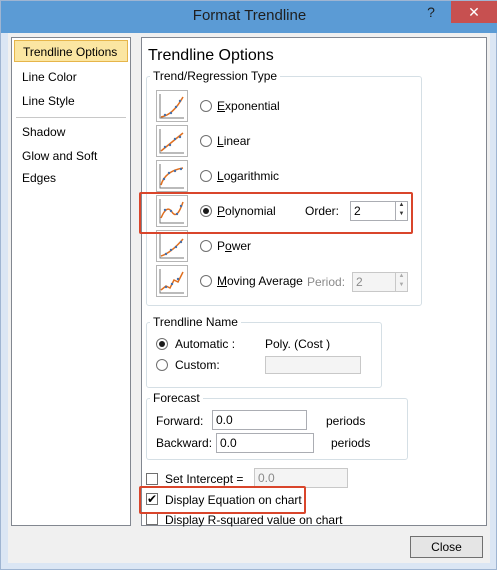 This screenshot has height=570, width=497. I want to click on moving-average-accelerator: M, so click(222, 281).